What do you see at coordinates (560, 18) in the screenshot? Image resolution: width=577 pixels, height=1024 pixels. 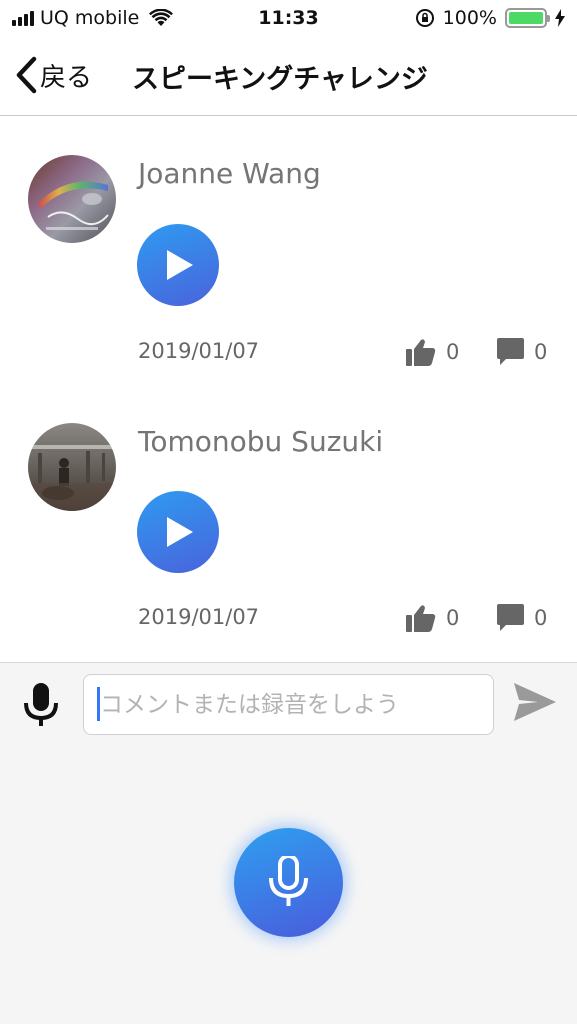 I see `charging-bolt-icon` at bounding box center [560, 18].